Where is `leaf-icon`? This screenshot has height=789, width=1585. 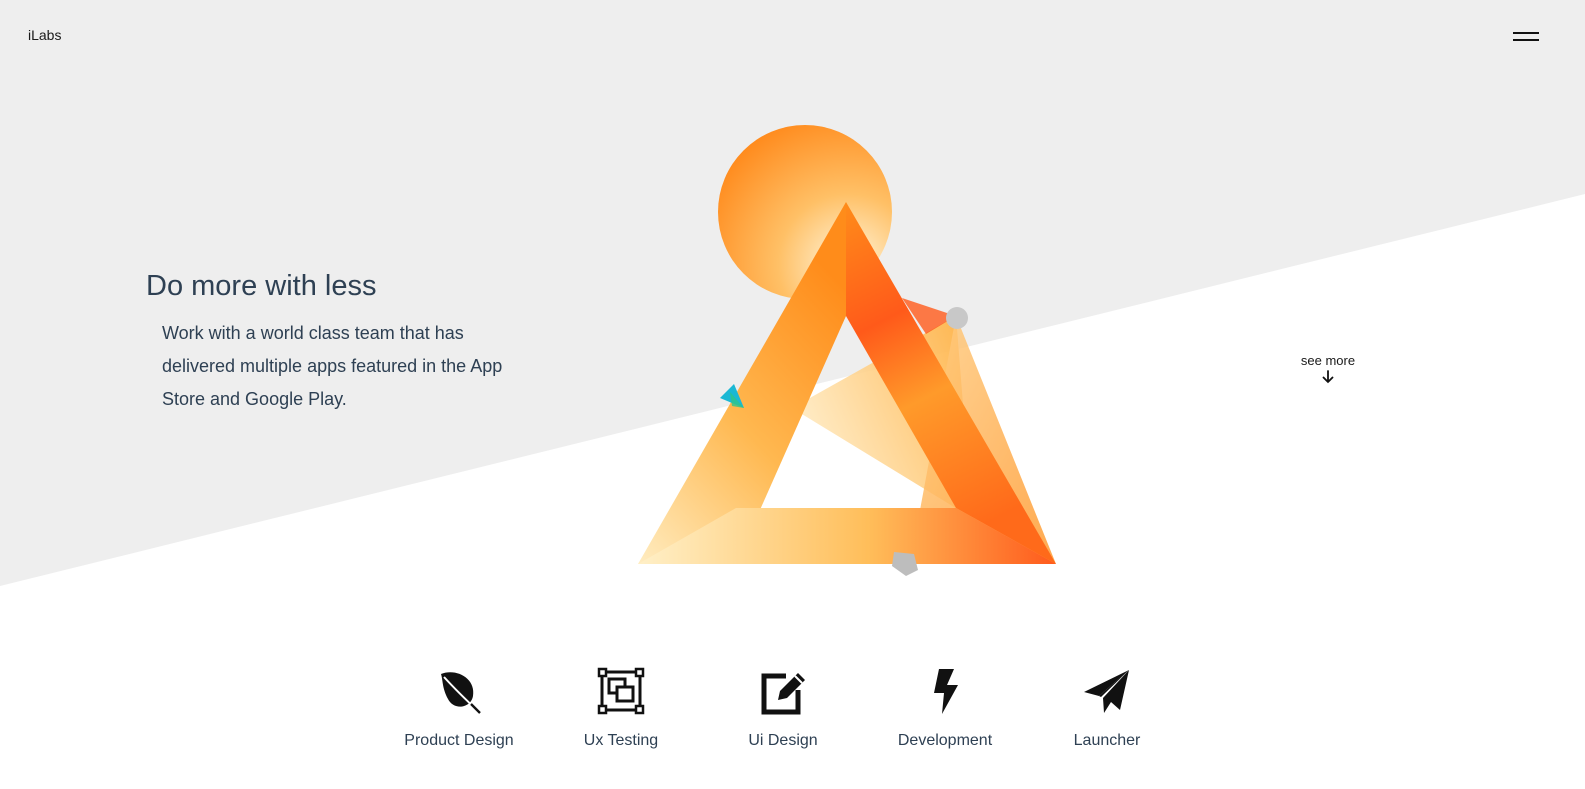
leaf-icon is located at coordinates (461, 693).